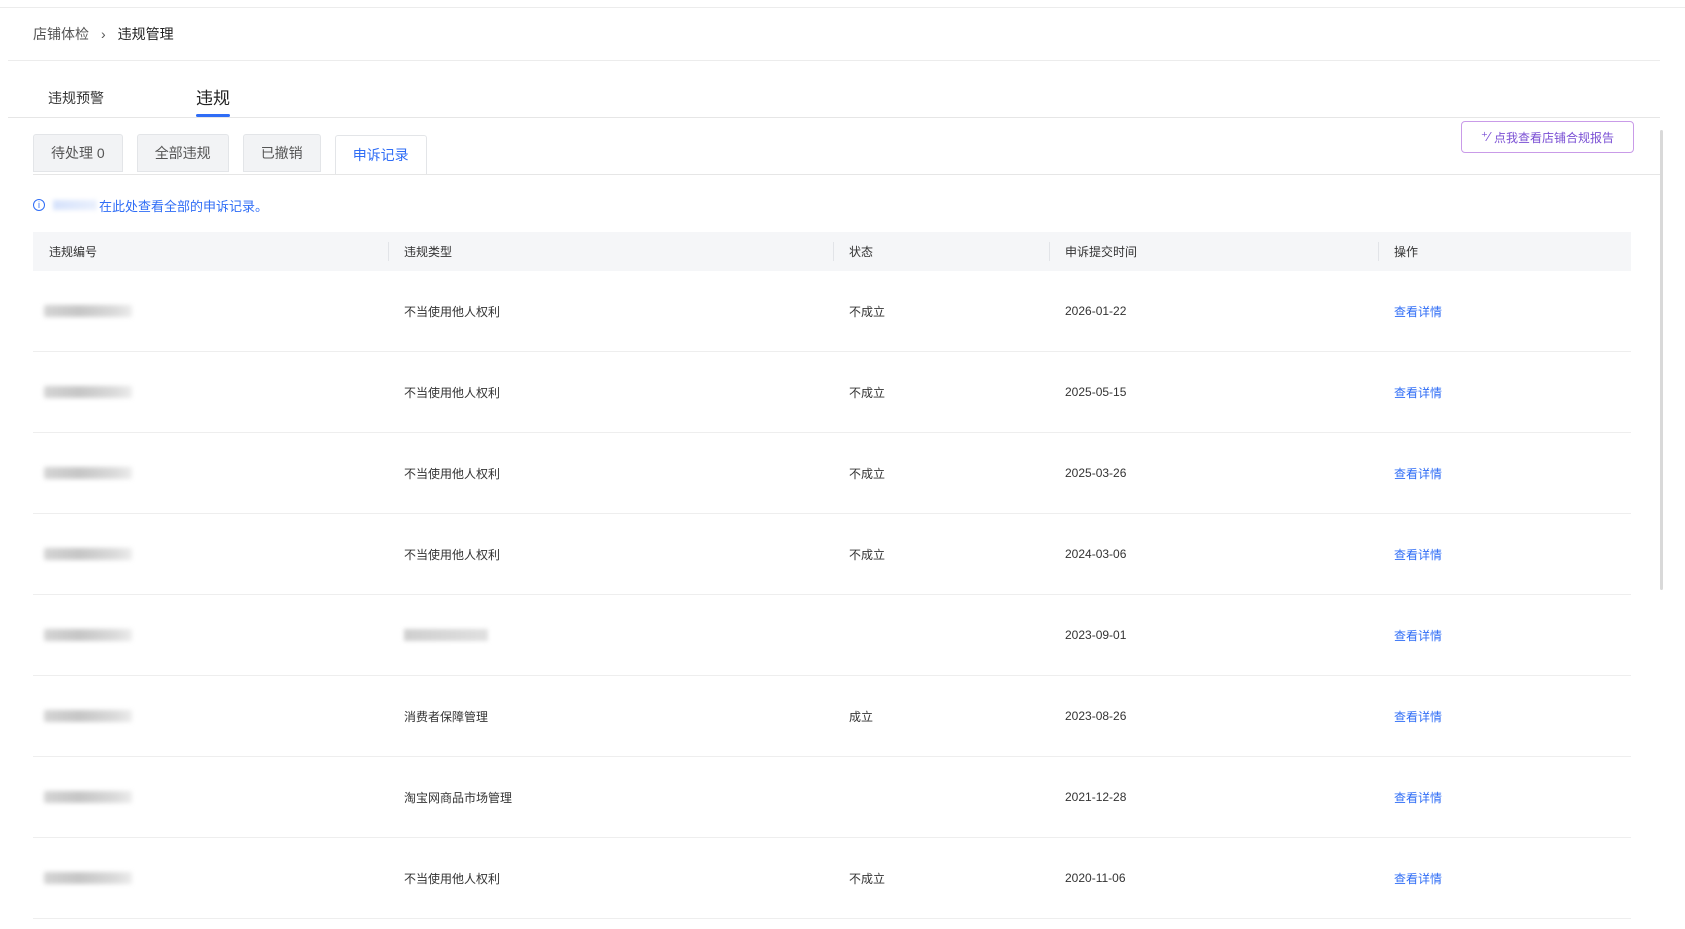 This screenshot has height=929, width=1685. What do you see at coordinates (446, 635) in the screenshot?
I see `redacted-type` at bounding box center [446, 635].